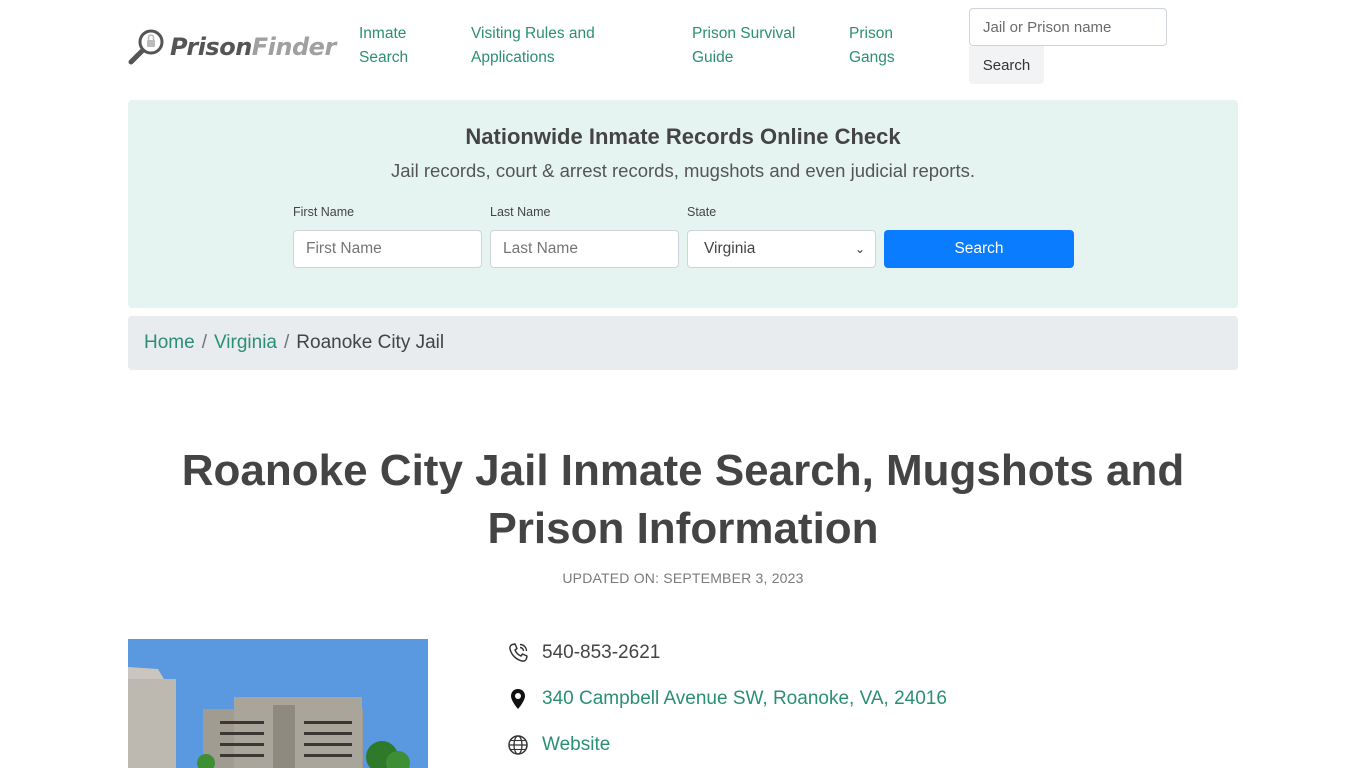 The image size is (1366, 768). I want to click on logo-text-part1: Prison, so click(211, 47).